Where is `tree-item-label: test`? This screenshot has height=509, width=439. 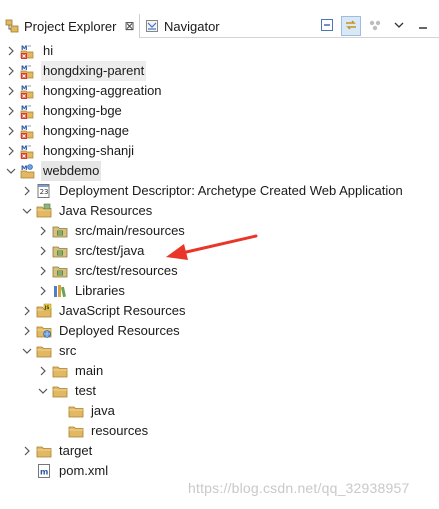
tree-item-label: test is located at coordinates (85, 390).